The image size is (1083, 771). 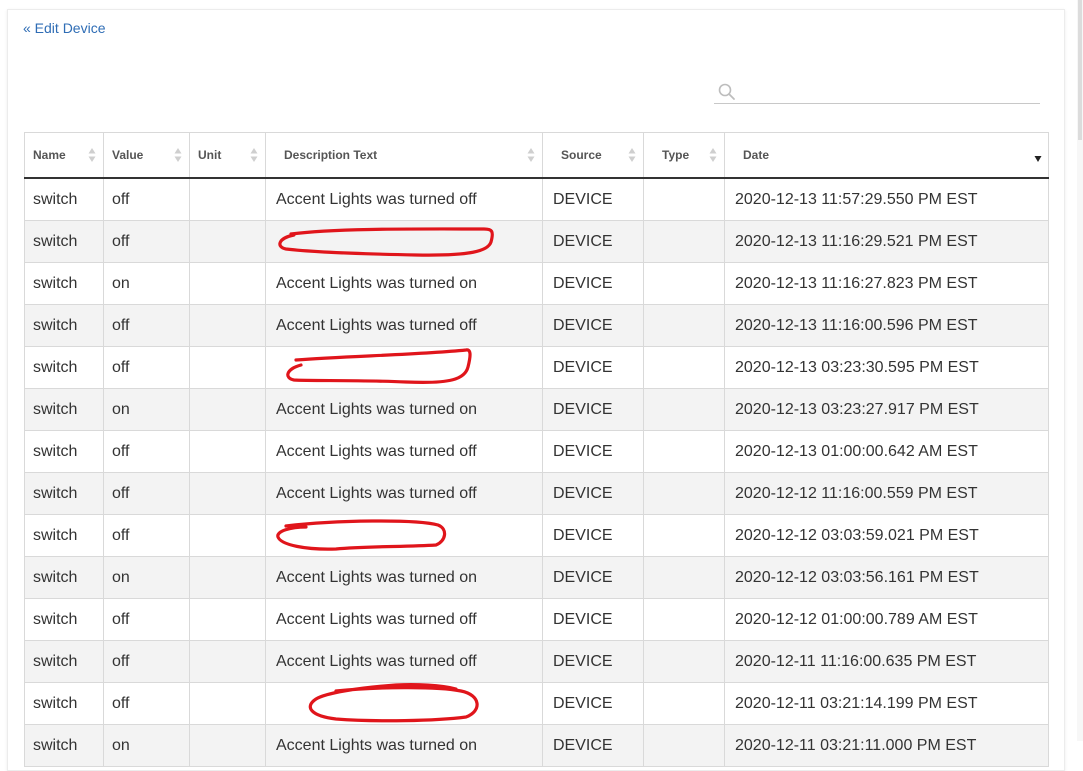 I want to click on cell-date: 2020-12-13 11:16:29.521 PM EST, so click(x=886, y=241).